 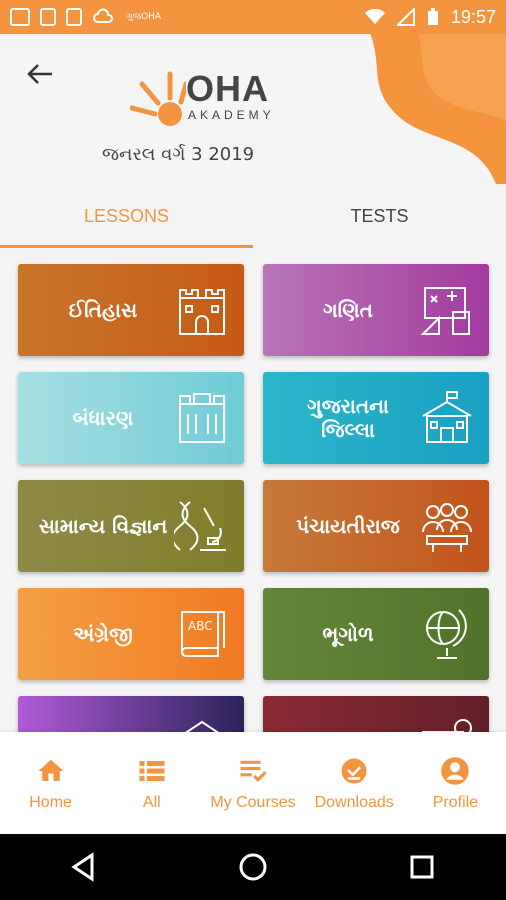 What do you see at coordinates (158, 98) in the screenshot?
I see `sun-logo-icon` at bounding box center [158, 98].